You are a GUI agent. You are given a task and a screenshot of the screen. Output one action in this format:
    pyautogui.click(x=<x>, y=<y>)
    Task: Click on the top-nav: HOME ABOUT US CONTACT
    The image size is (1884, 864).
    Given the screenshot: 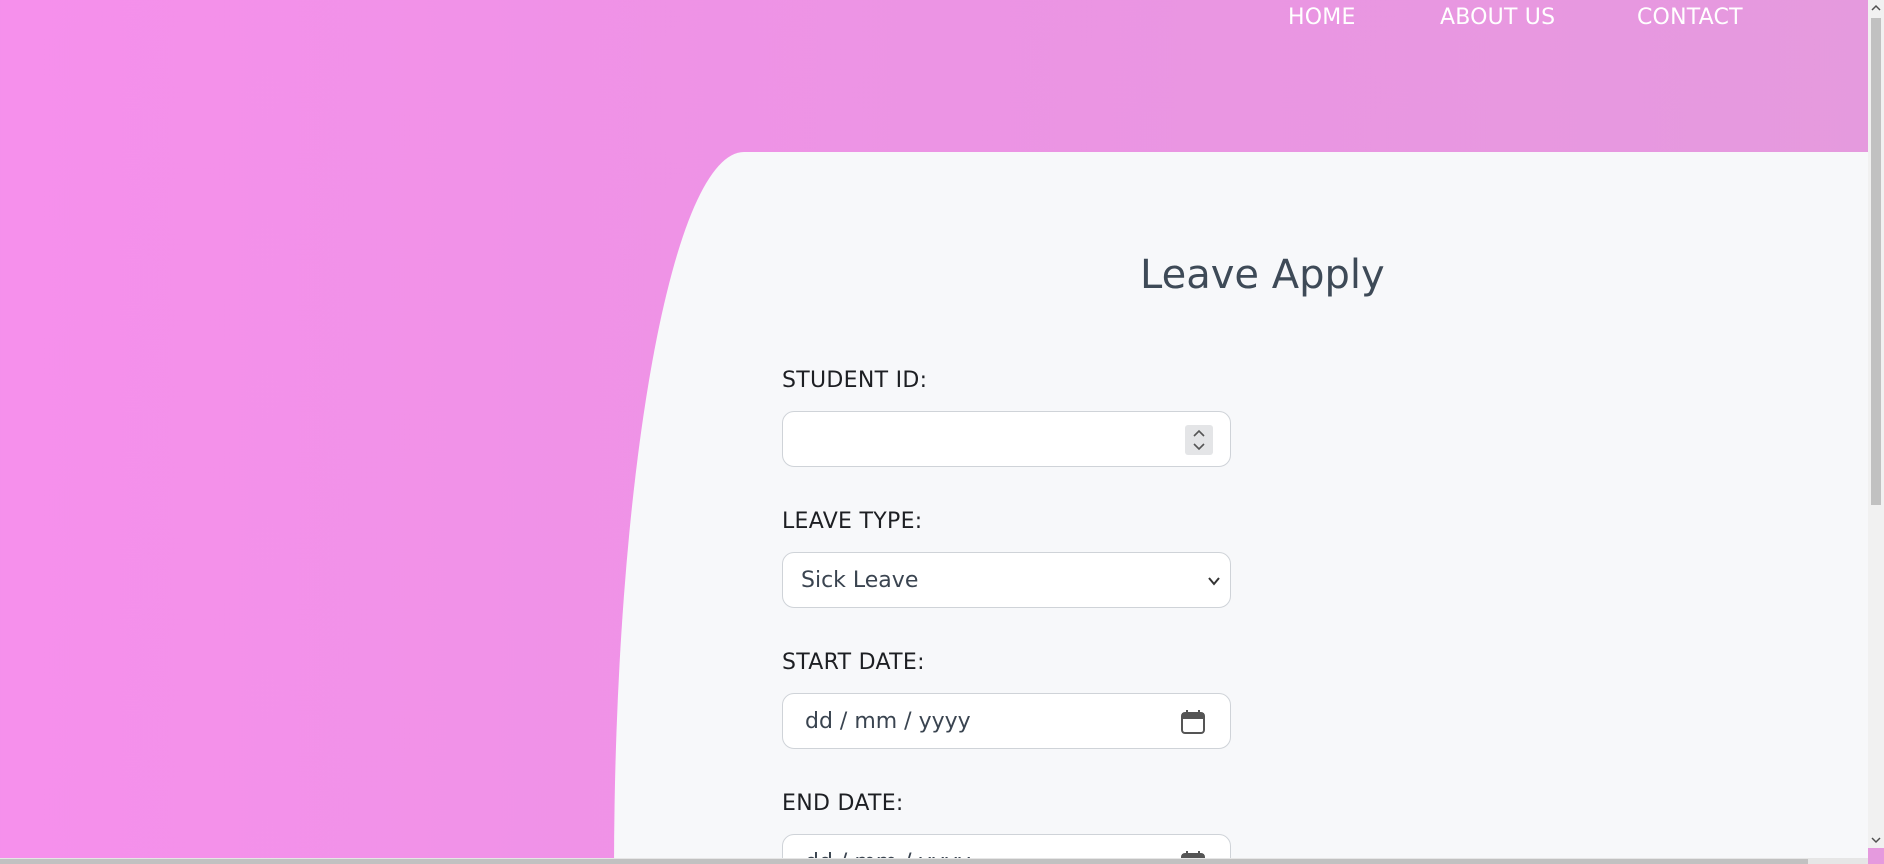 What is the action you would take?
    pyautogui.click(x=934, y=20)
    